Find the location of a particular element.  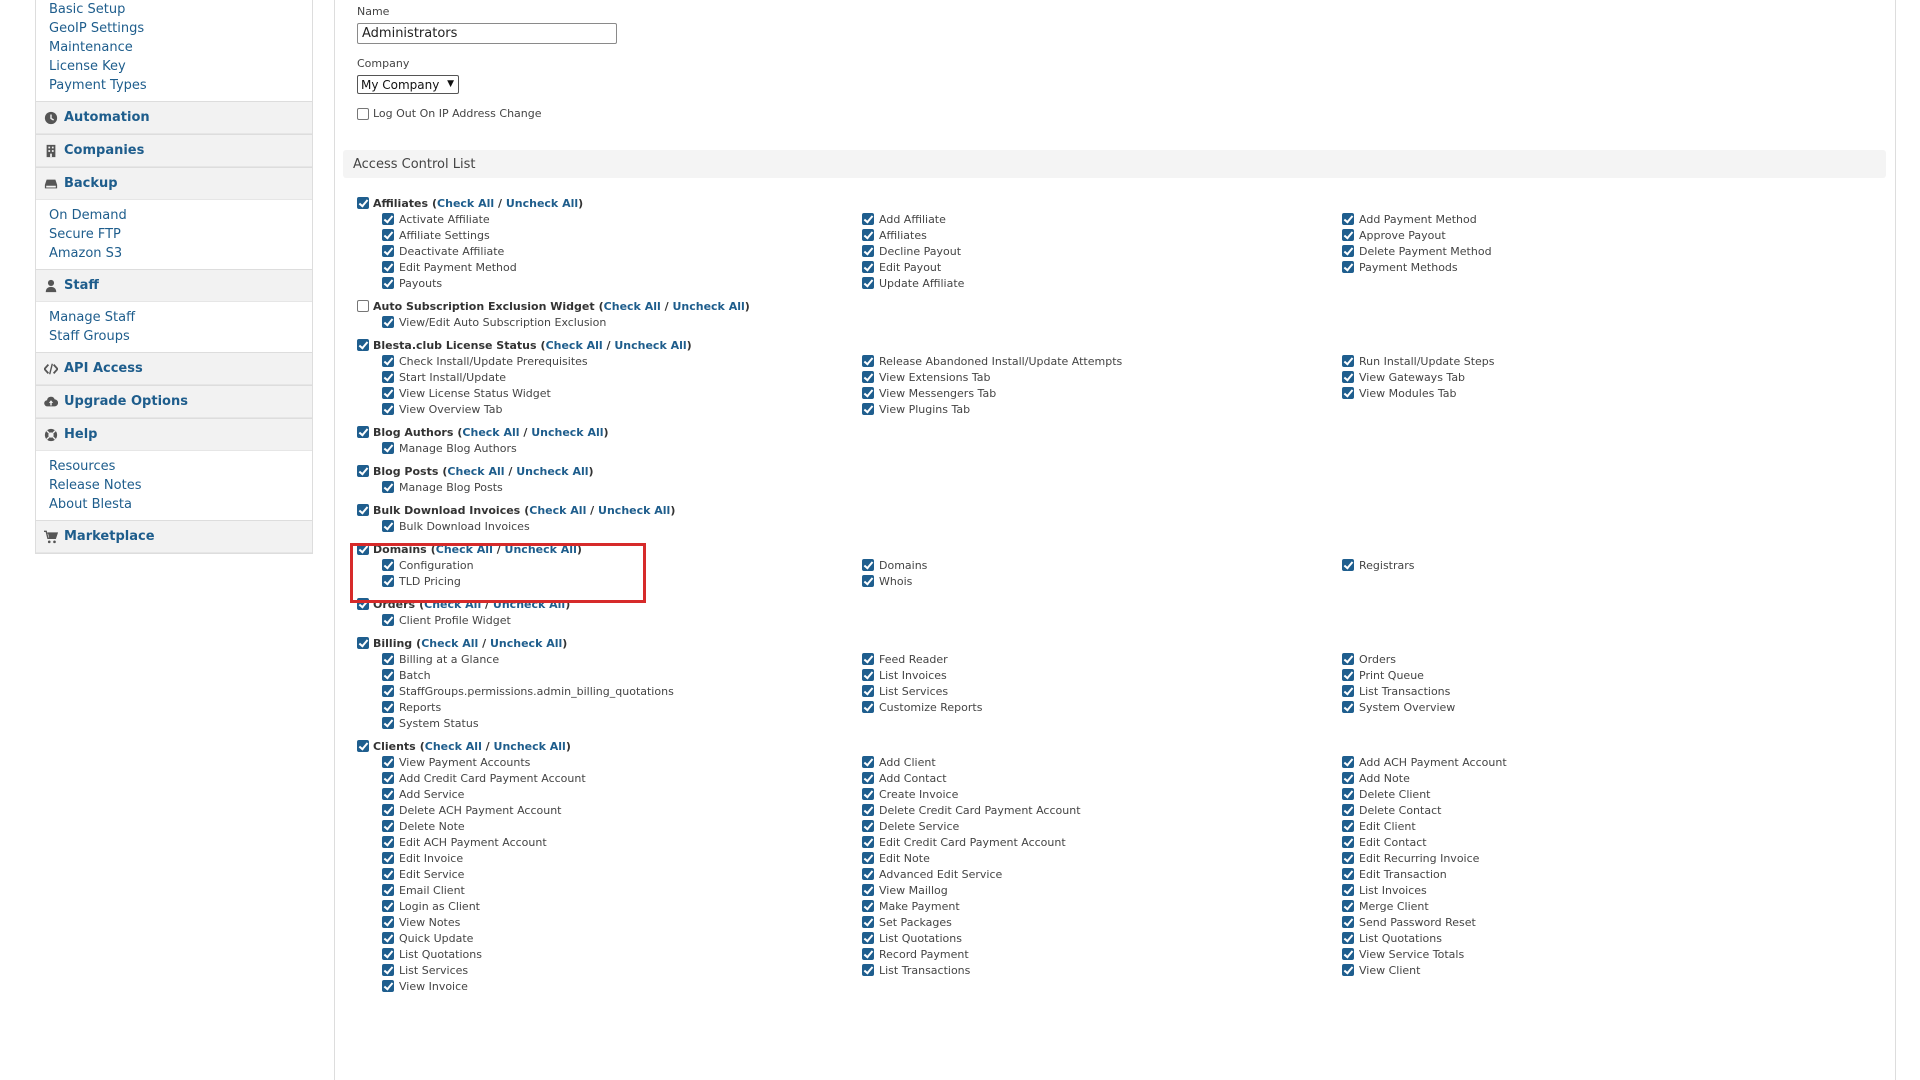

sidebar-link-resources: Resources is located at coordinates (180, 466).